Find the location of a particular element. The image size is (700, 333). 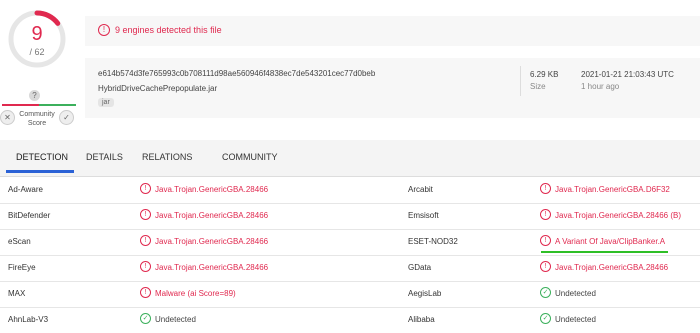

community-score-label: Community Score is located at coordinates (37, 119).